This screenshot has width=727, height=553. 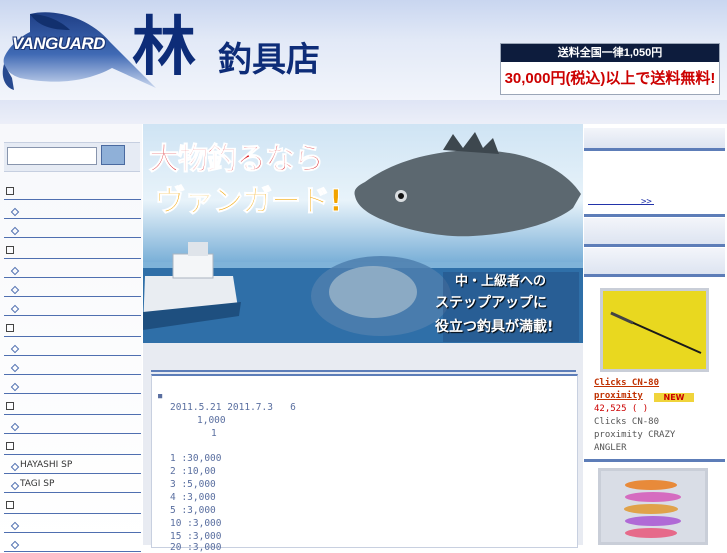 What do you see at coordinates (494, 327) in the screenshot?
I see `banner-sub-3: 役立つ釣具が満載!` at bounding box center [494, 327].